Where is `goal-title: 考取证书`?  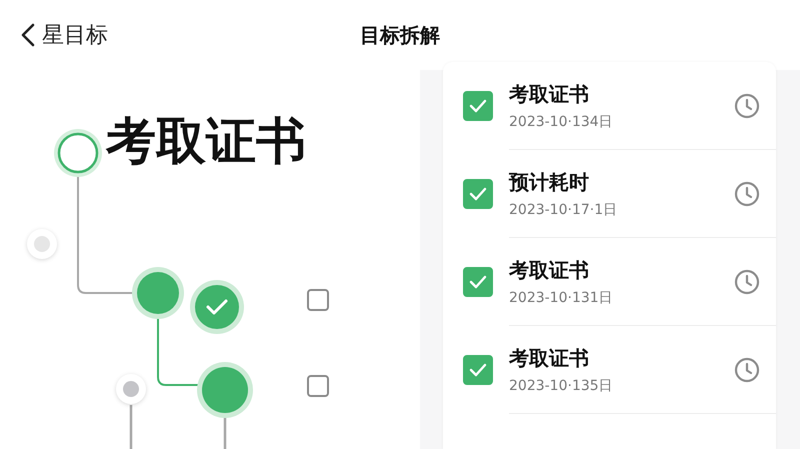
goal-title: 考取证书 is located at coordinates (206, 141).